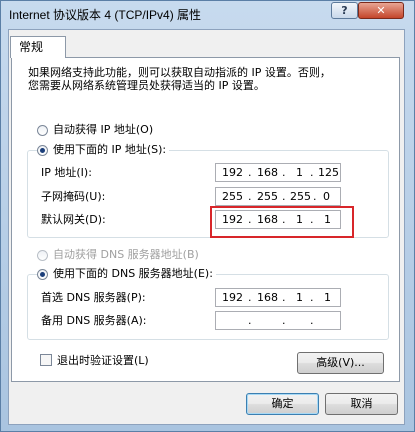 The width and height of the screenshot is (415, 432). What do you see at coordinates (278, 320) in the screenshot?
I see `alternate-dns-field: . . .` at bounding box center [278, 320].